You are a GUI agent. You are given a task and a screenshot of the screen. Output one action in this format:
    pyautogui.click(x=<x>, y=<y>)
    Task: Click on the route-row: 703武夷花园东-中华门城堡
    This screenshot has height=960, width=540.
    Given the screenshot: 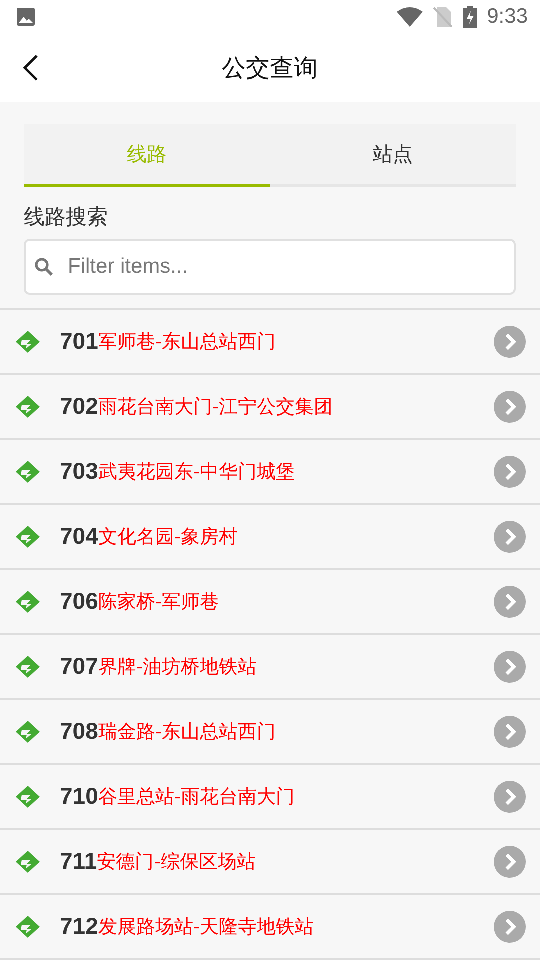 What is the action you would take?
    pyautogui.click(x=270, y=472)
    